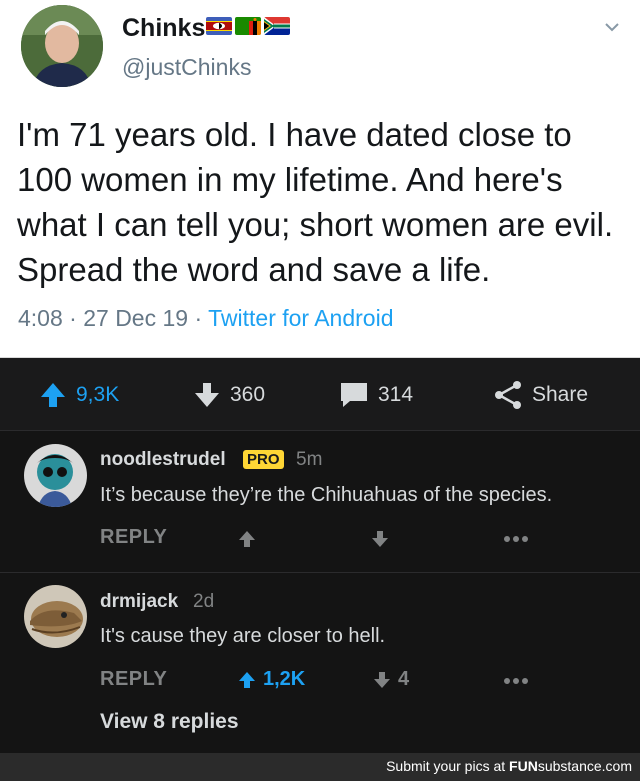 Image resolution: width=640 pixels, height=781 pixels. Describe the element at coordinates (186, 67) in the screenshot. I see `tweet-handle: @justChinks` at that location.